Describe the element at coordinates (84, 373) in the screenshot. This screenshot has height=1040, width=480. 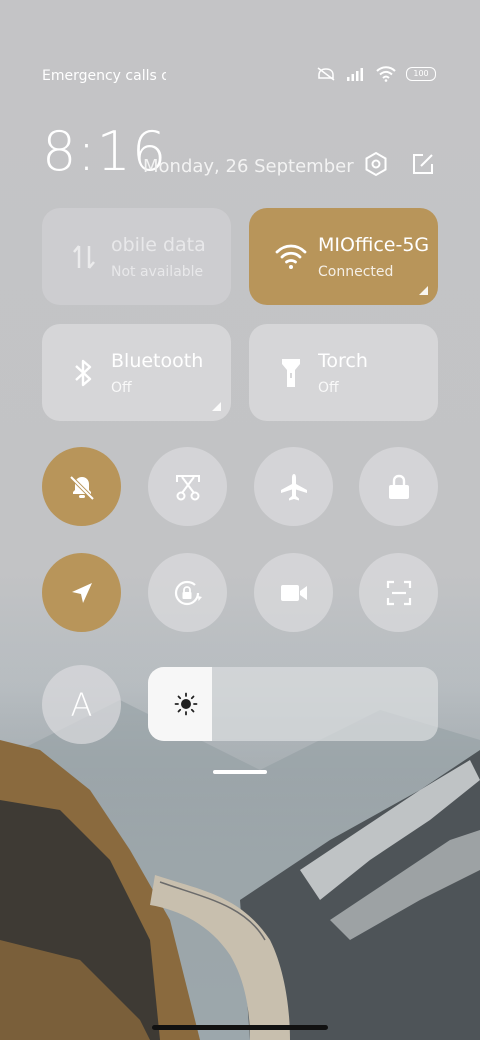
I see `bluetooth-icon` at that location.